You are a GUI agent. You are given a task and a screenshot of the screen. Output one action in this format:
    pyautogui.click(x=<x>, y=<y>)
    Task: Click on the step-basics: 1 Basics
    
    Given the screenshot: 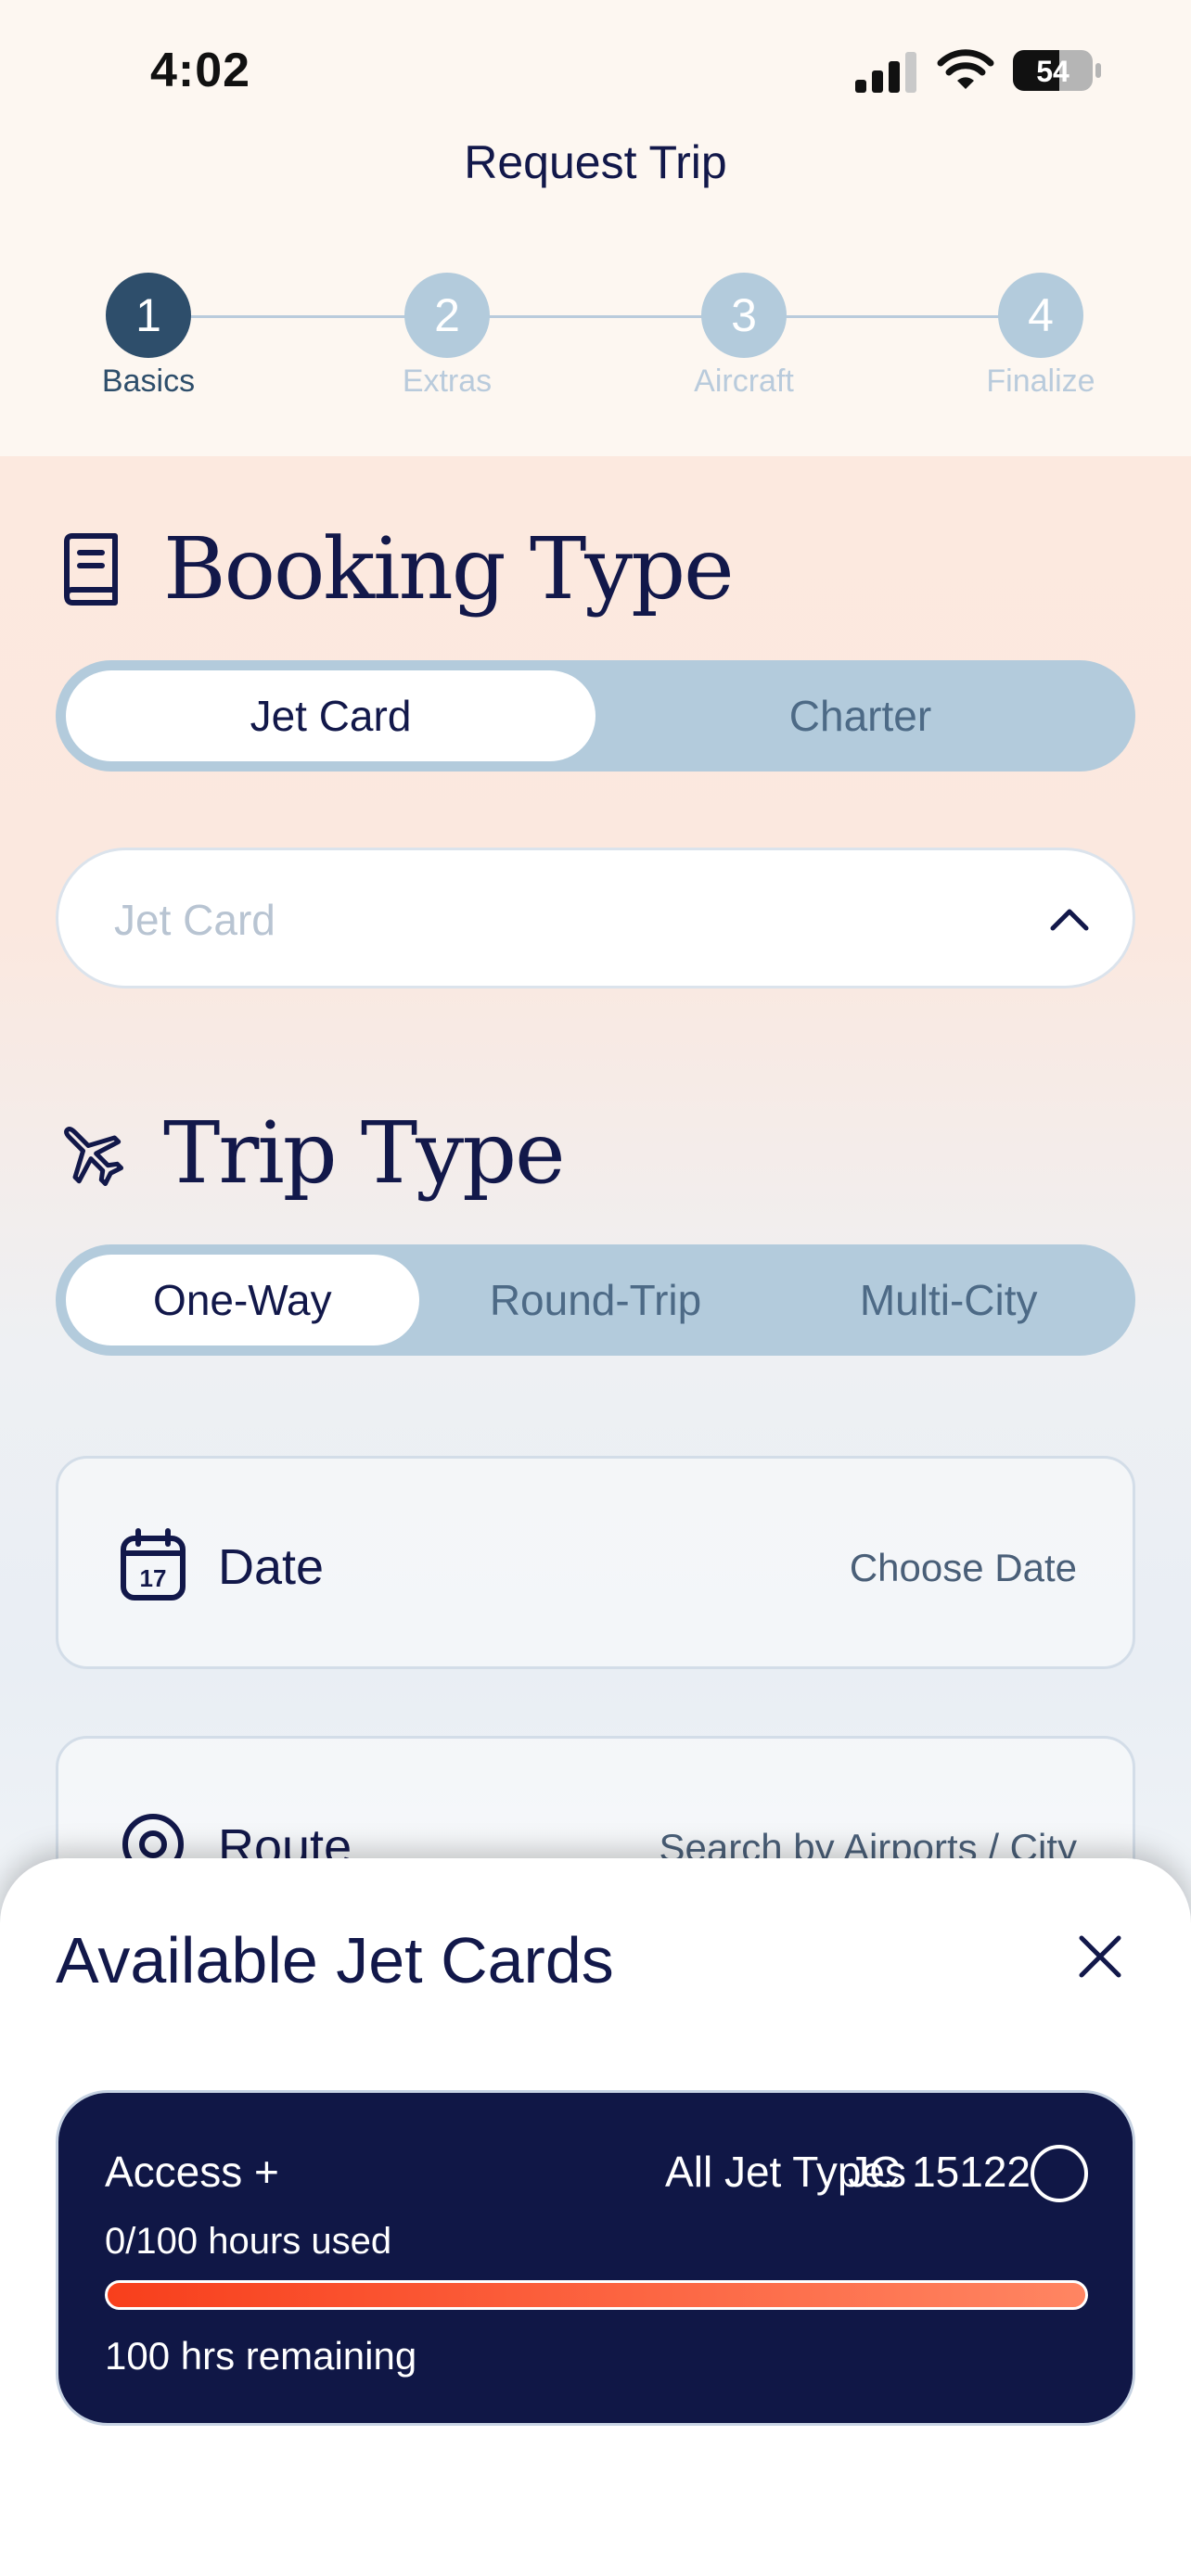 What is the action you would take?
    pyautogui.click(x=148, y=336)
    